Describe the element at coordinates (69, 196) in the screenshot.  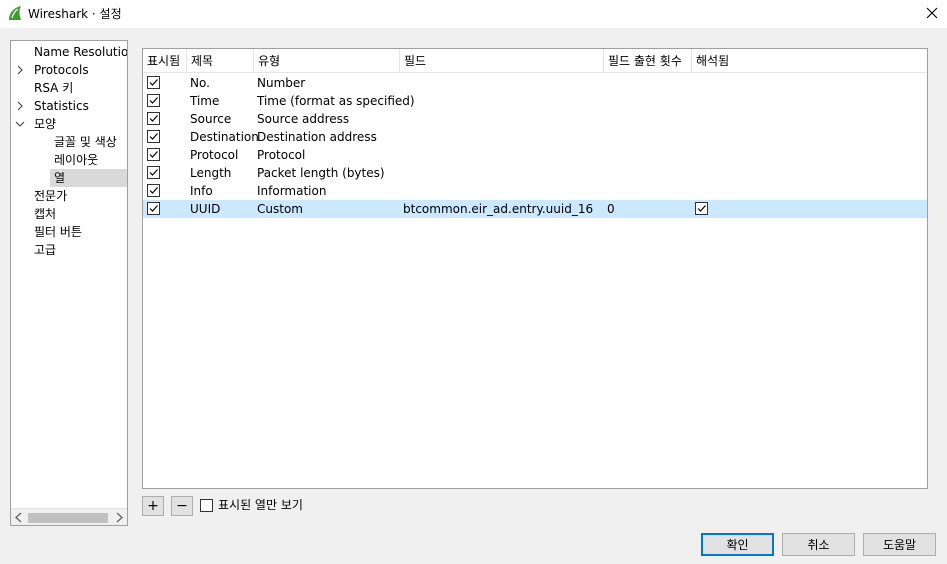
I see `tree-item: 전문가` at that location.